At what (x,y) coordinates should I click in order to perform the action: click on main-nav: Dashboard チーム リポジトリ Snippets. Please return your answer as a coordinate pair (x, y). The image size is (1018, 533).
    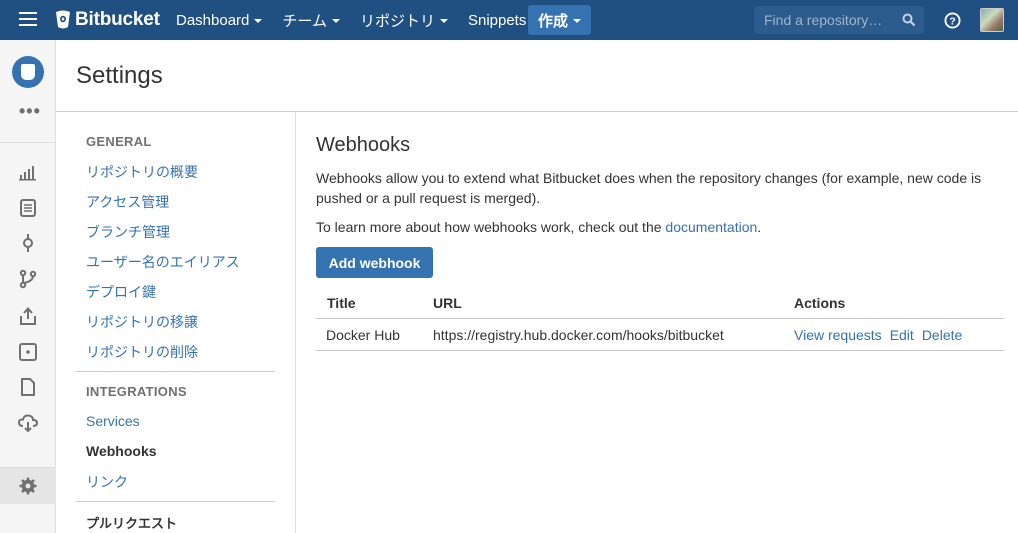
    Looking at the image, I should click on (367, 20).